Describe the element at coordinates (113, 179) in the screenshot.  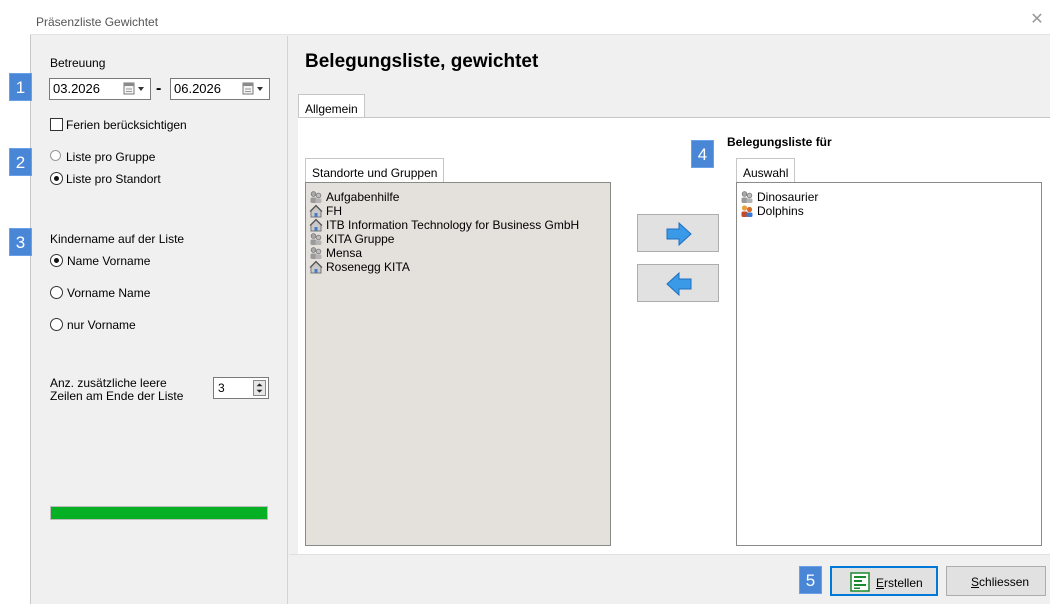
I see `liste-pro-standort-label: Liste pro Standort` at that location.